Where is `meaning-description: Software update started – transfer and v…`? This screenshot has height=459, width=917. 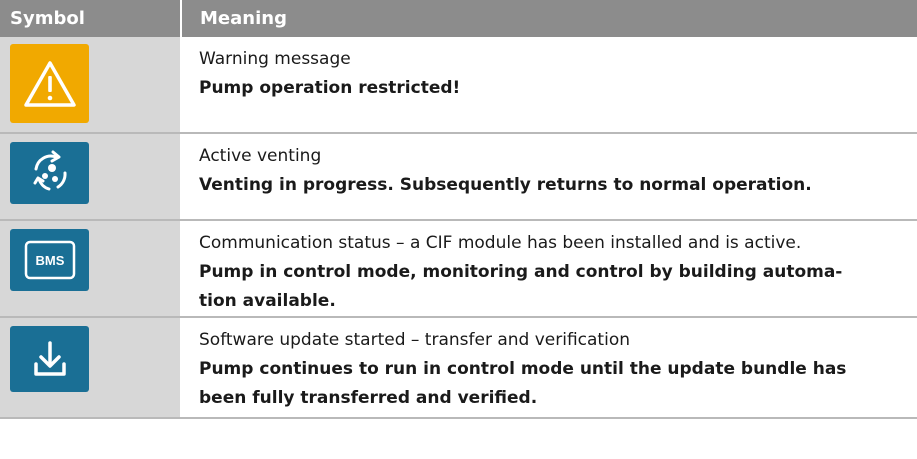
meaning-description: Software update started – transfer and v… is located at coordinates (414, 340).